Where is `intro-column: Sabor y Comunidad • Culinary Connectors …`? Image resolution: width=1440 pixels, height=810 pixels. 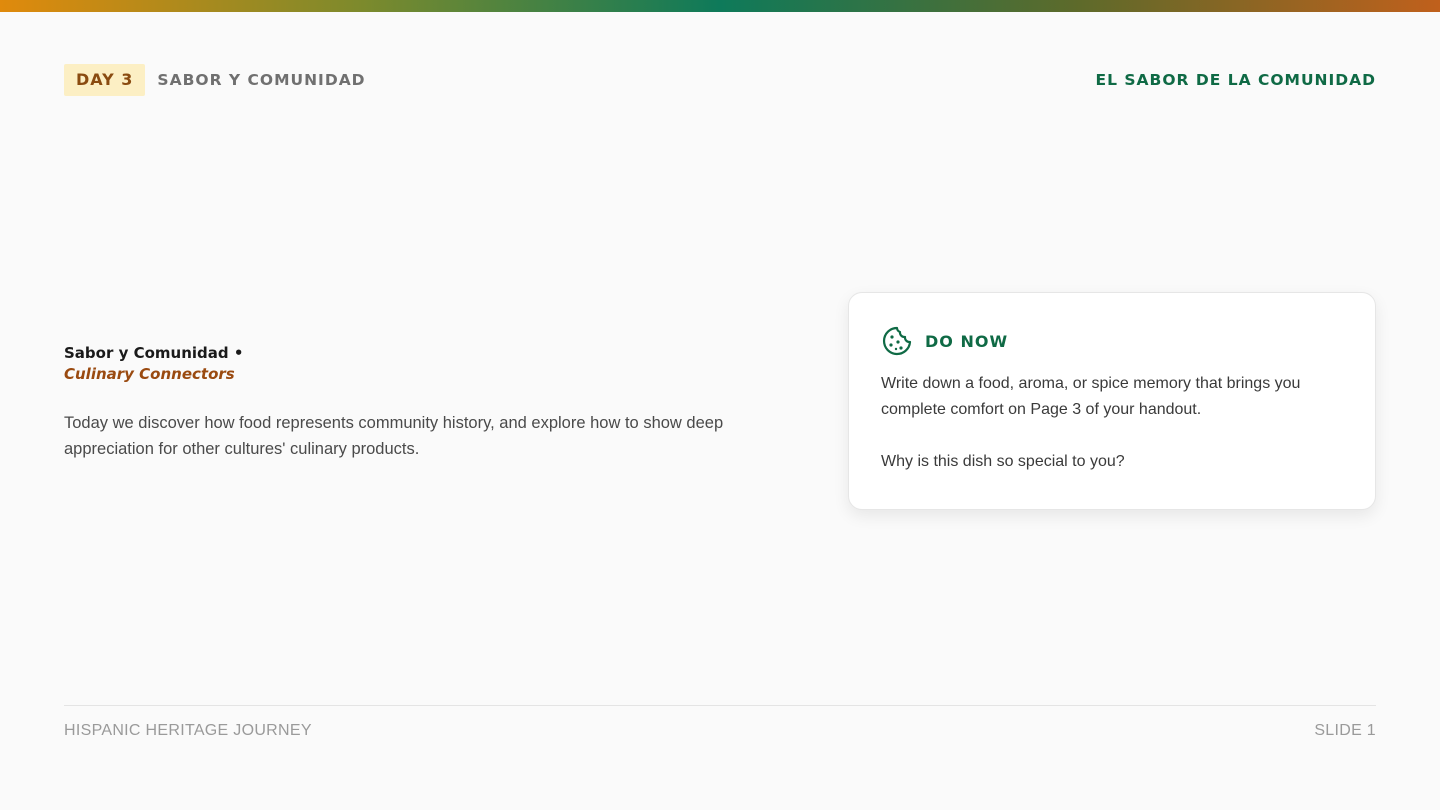
intro-column: Sabor y Comunidad • Culinary Connectors … is located at coordinates (424, 402).